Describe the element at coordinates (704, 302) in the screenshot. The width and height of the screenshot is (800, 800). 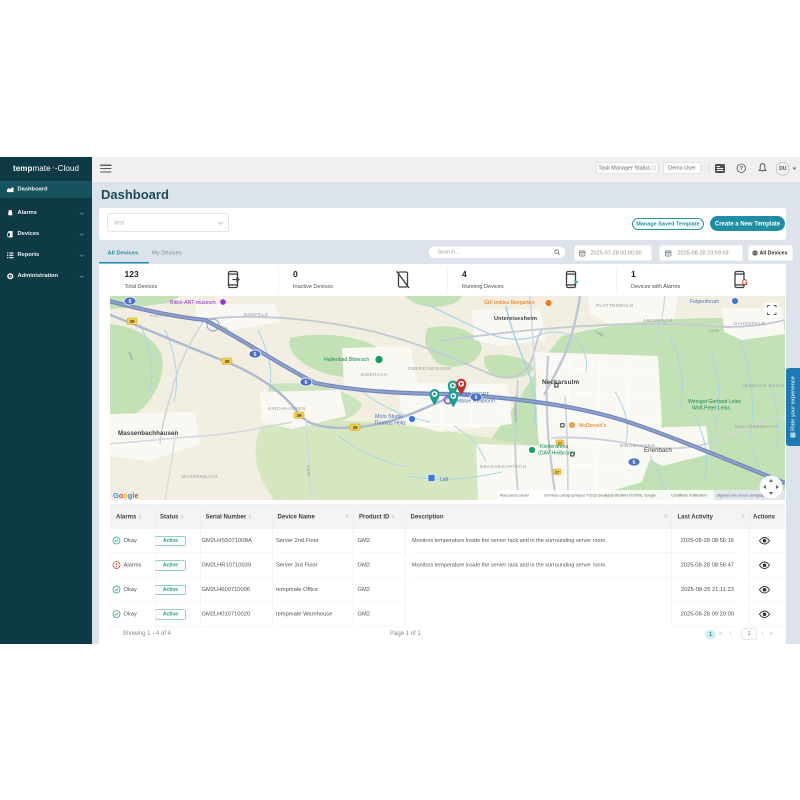
I see `svg-text: Felgenforum` at that location.